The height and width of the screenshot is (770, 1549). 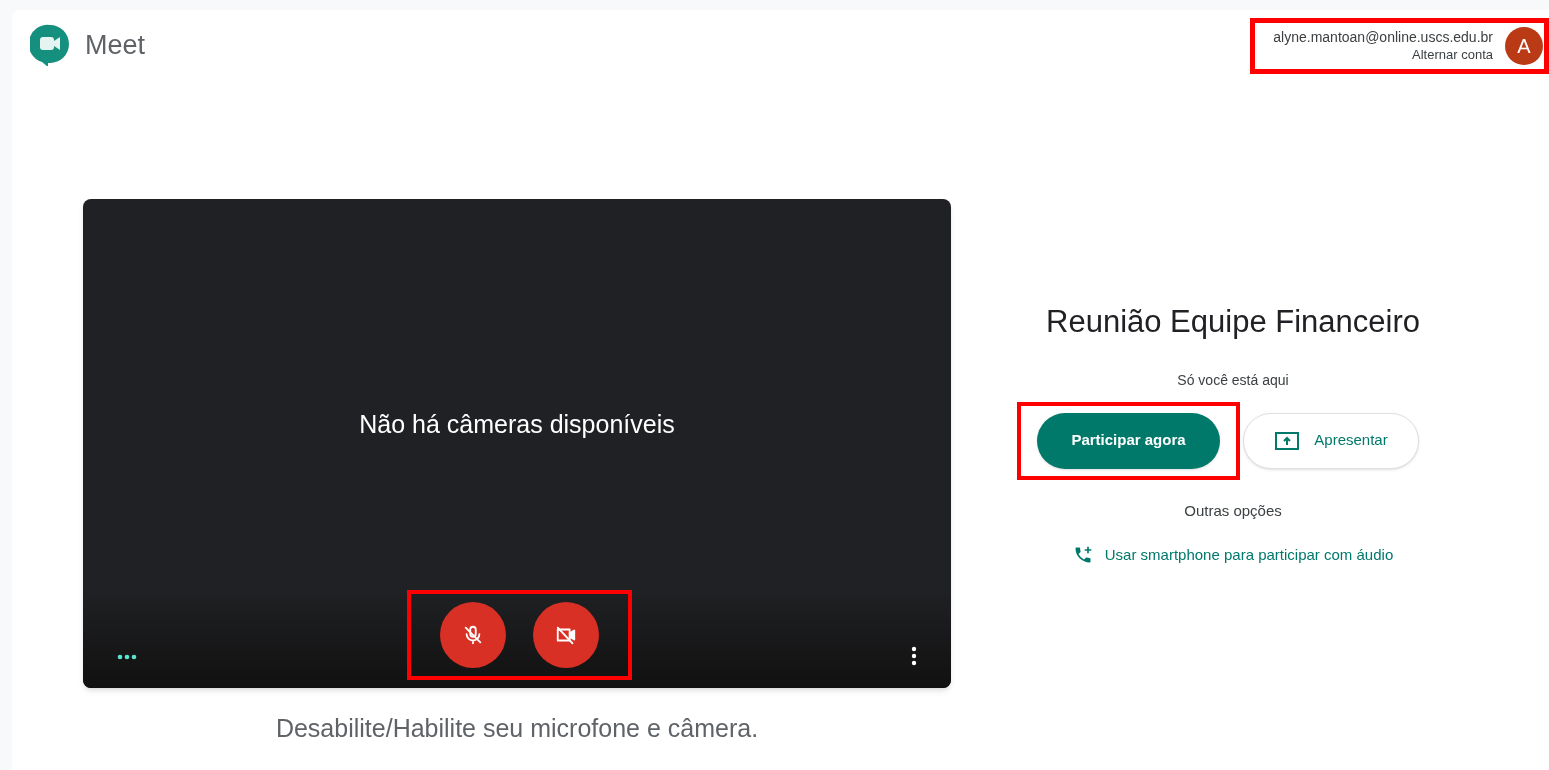 I want to click on camera-off-icon, so click(x=566, y=635).